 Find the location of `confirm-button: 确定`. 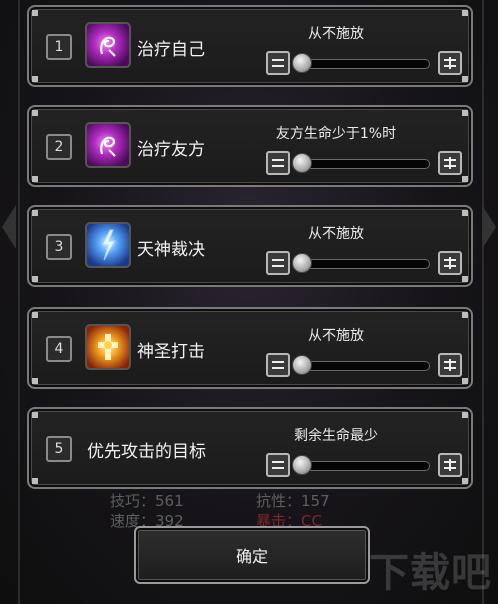

confirm-button: 确定 is located at coordinates (252, 555).